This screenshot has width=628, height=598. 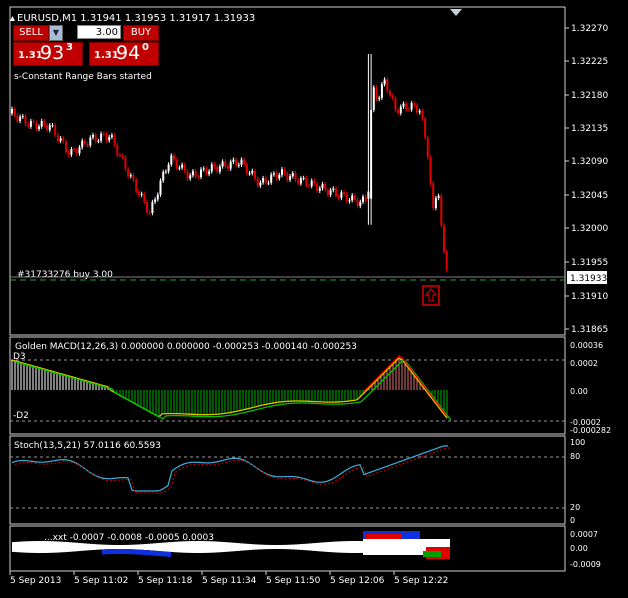 What do you see at coordinates (35, 581) in the screenshot?
I see `time-tick-label: 5 Sep 2013` at bounding box center [35, 581].